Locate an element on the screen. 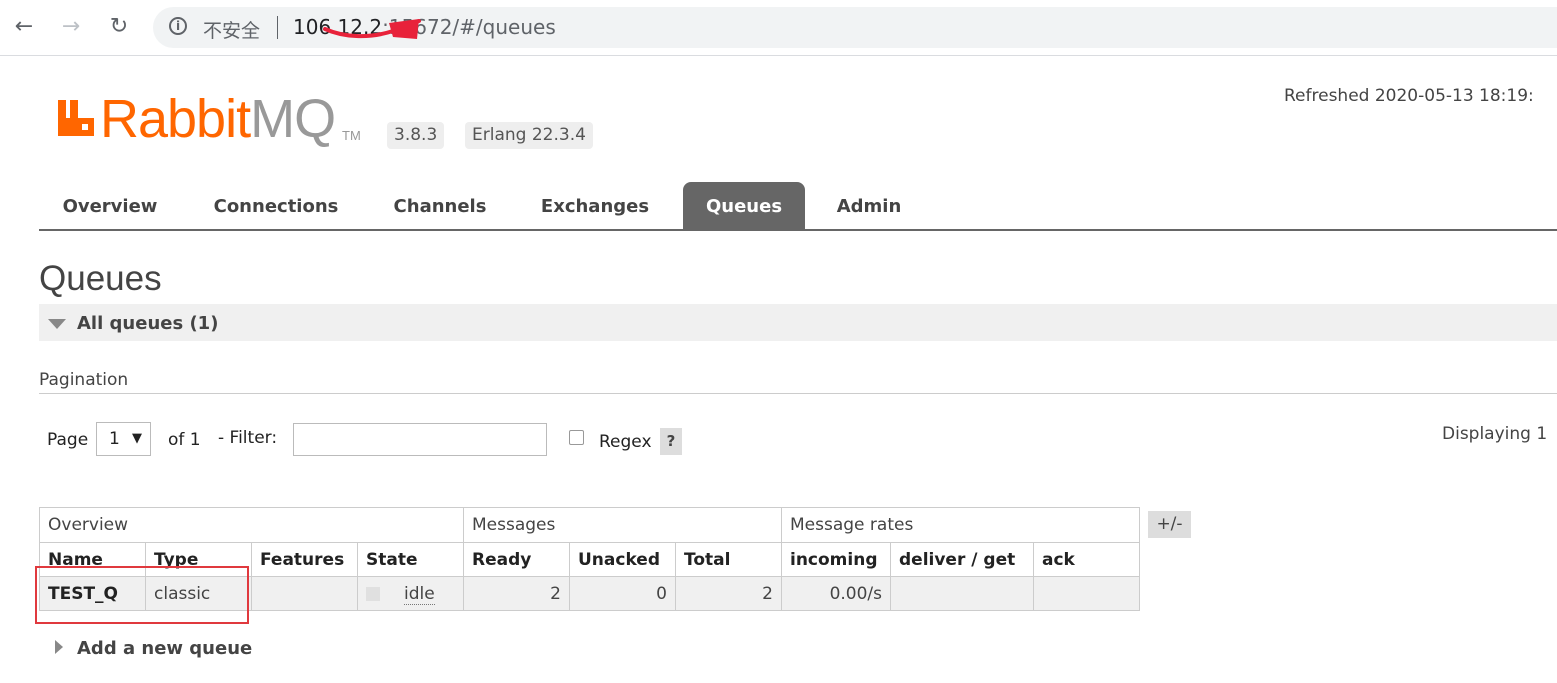  section-label: All queues (1) is located at coordinates (148, 323).